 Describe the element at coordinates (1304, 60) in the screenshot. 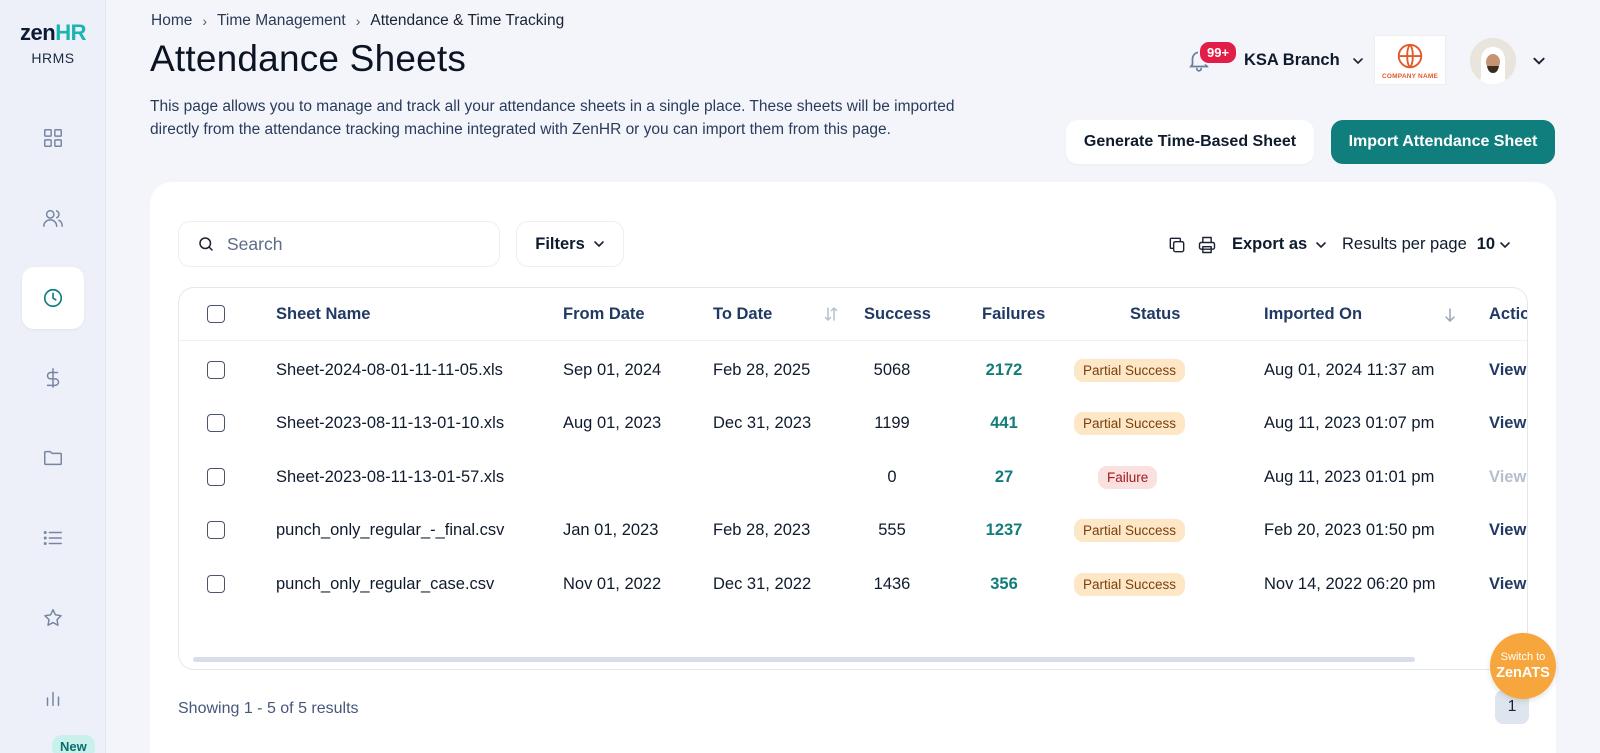

I see `branch-selector: KSA Branch` at that location.